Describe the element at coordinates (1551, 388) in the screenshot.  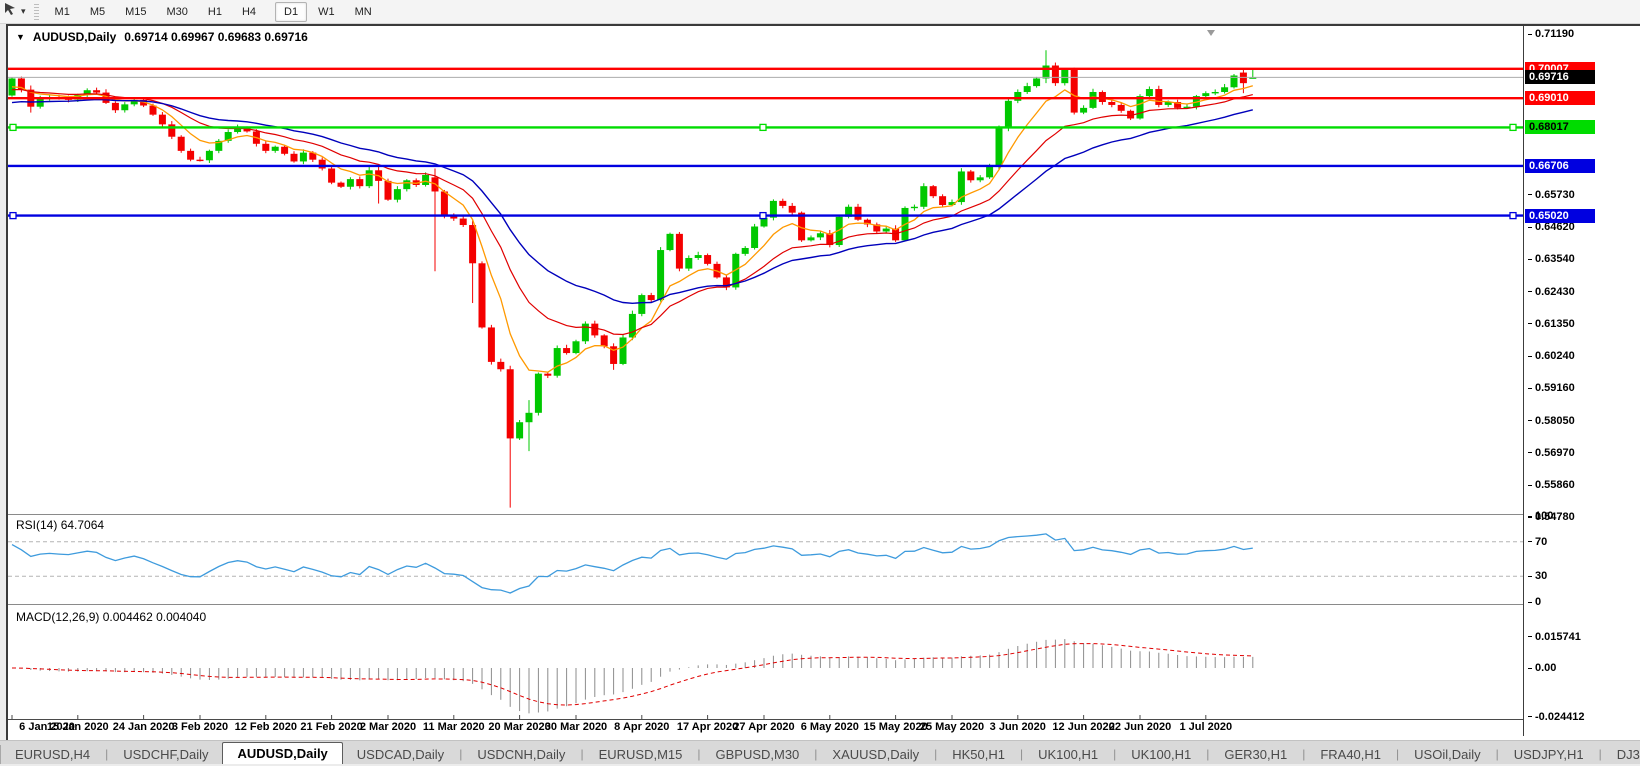
I see `price-axis-label: 0.59160` at that location.